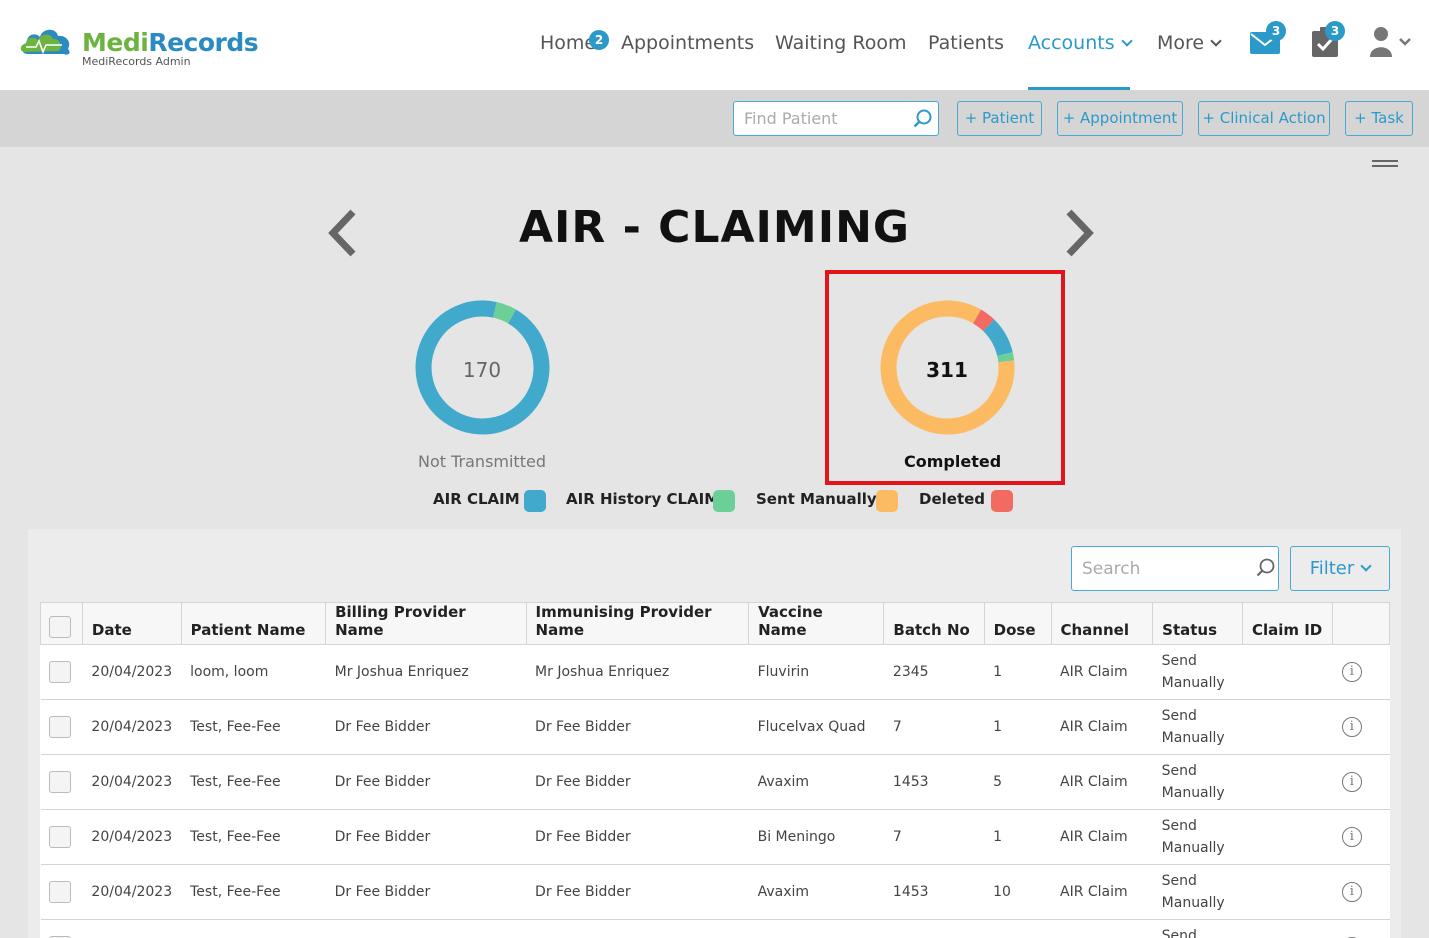 This screenshot has width=1429, height=938. I want to click on nav-home: Home, so click(568, 43).